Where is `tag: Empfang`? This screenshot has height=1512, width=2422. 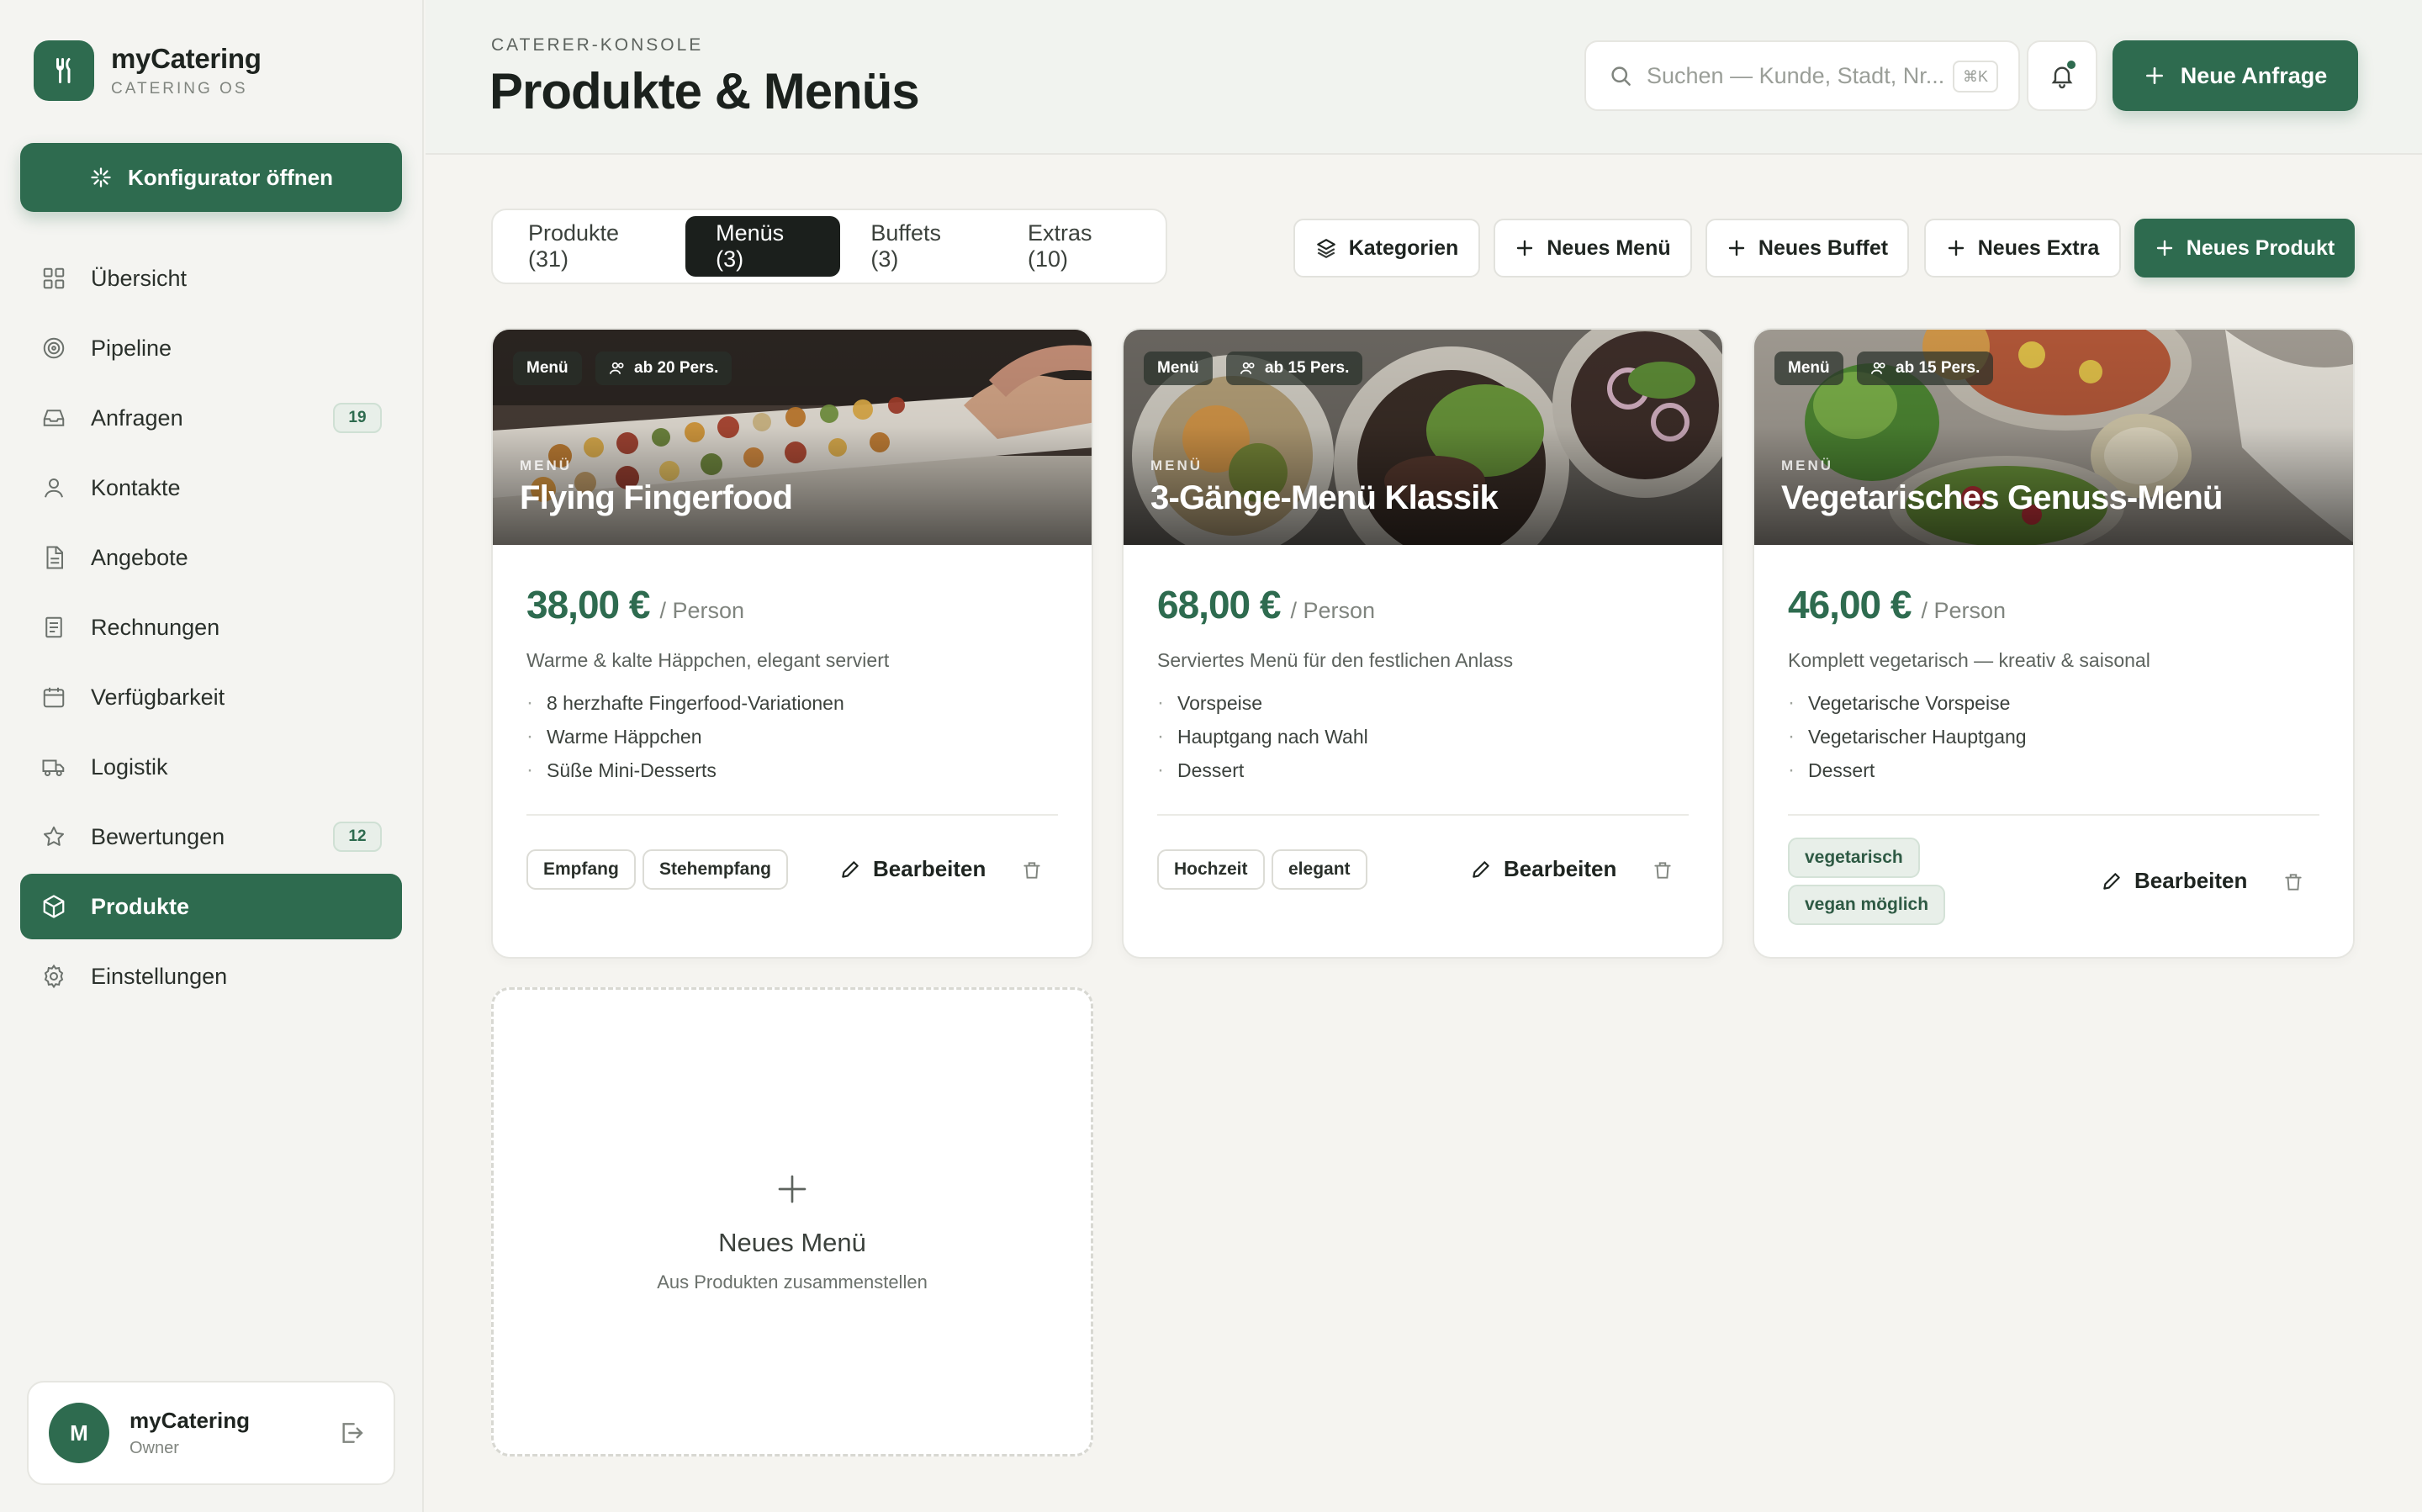
tag: Empfang is located at coordinates (581, 869).